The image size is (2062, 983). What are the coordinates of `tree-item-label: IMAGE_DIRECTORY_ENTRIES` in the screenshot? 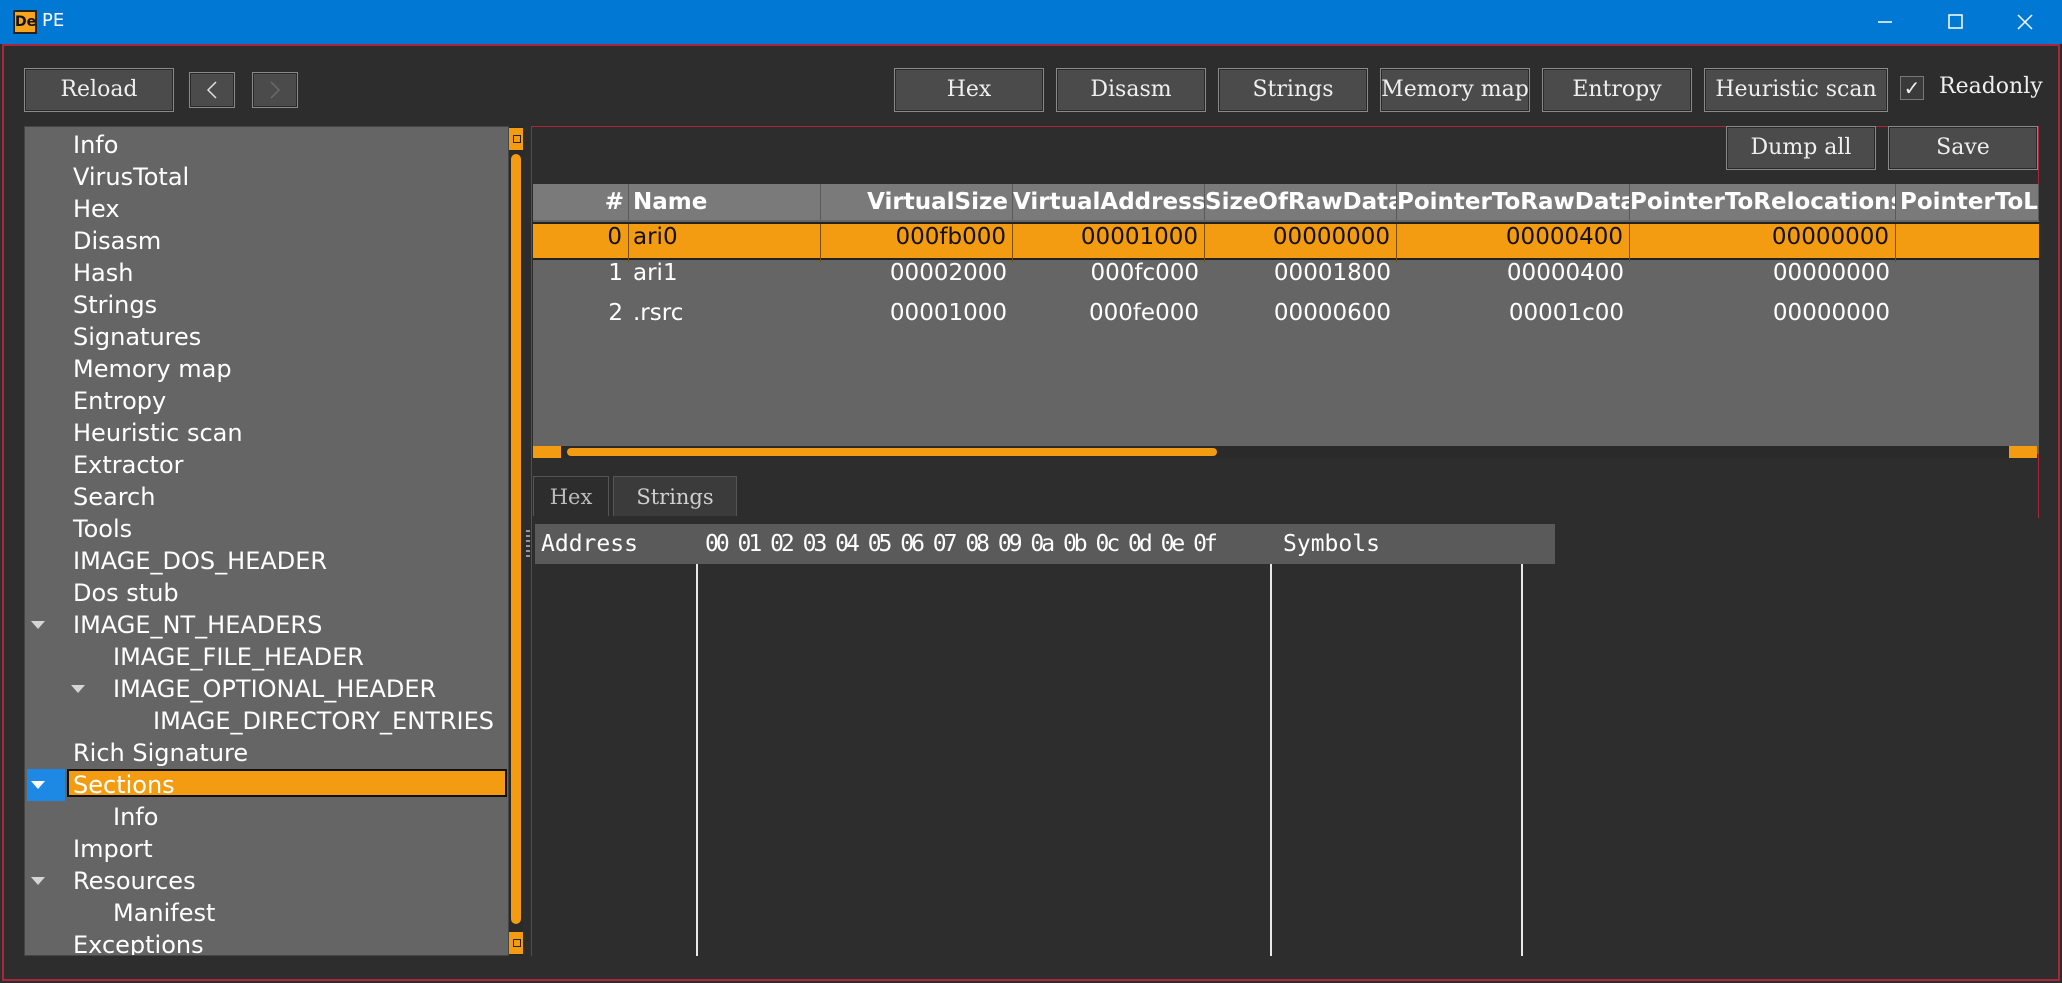 It's located at (323, 721).